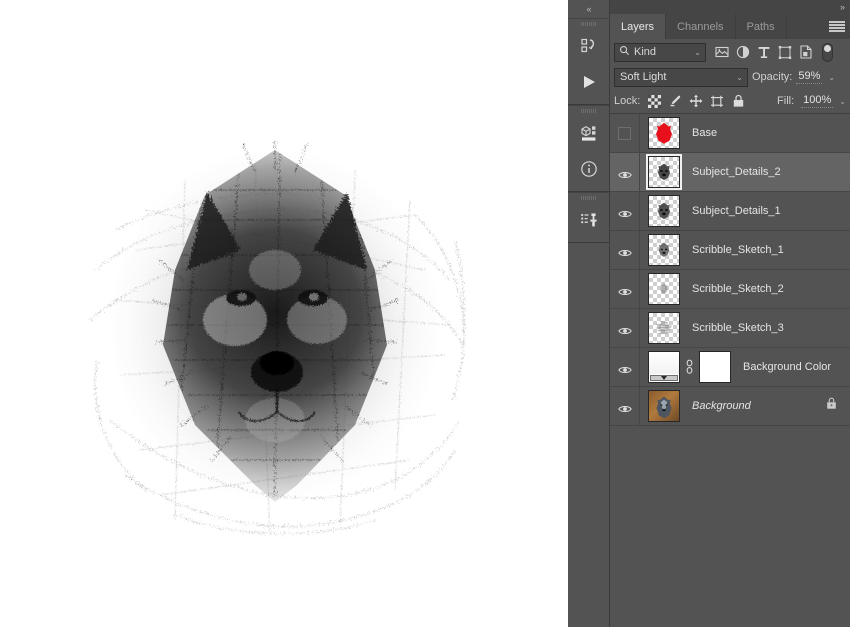 This screenshot has height=627, width=850. I want to click on lock-position-icon, so click(696, 101).